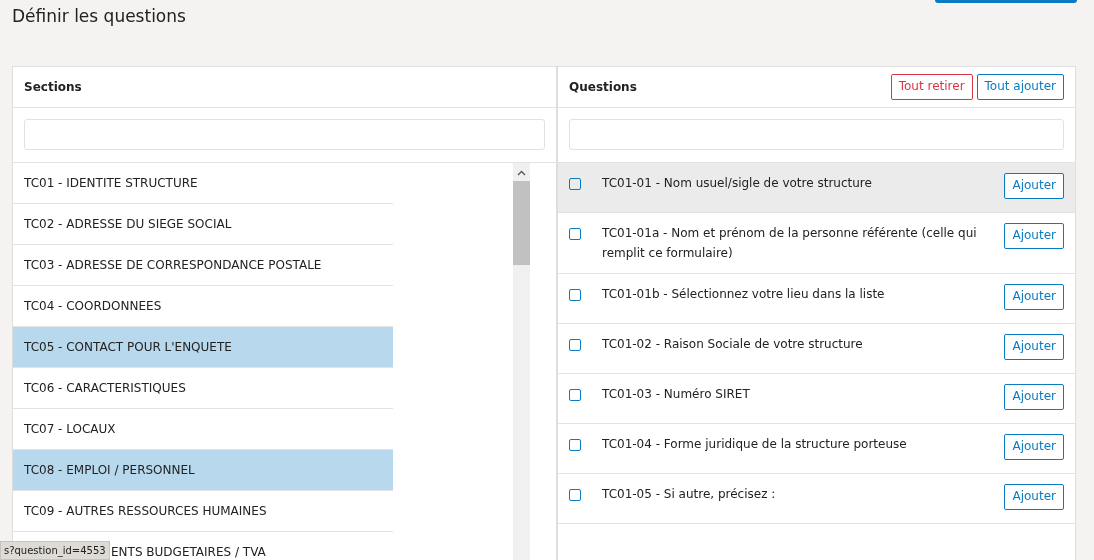  Describe the element at coordinates (203, 511) in the screenshot. I see `section-item: TC09 - AUTRES RESSOURCES HUMAINES` at that location.